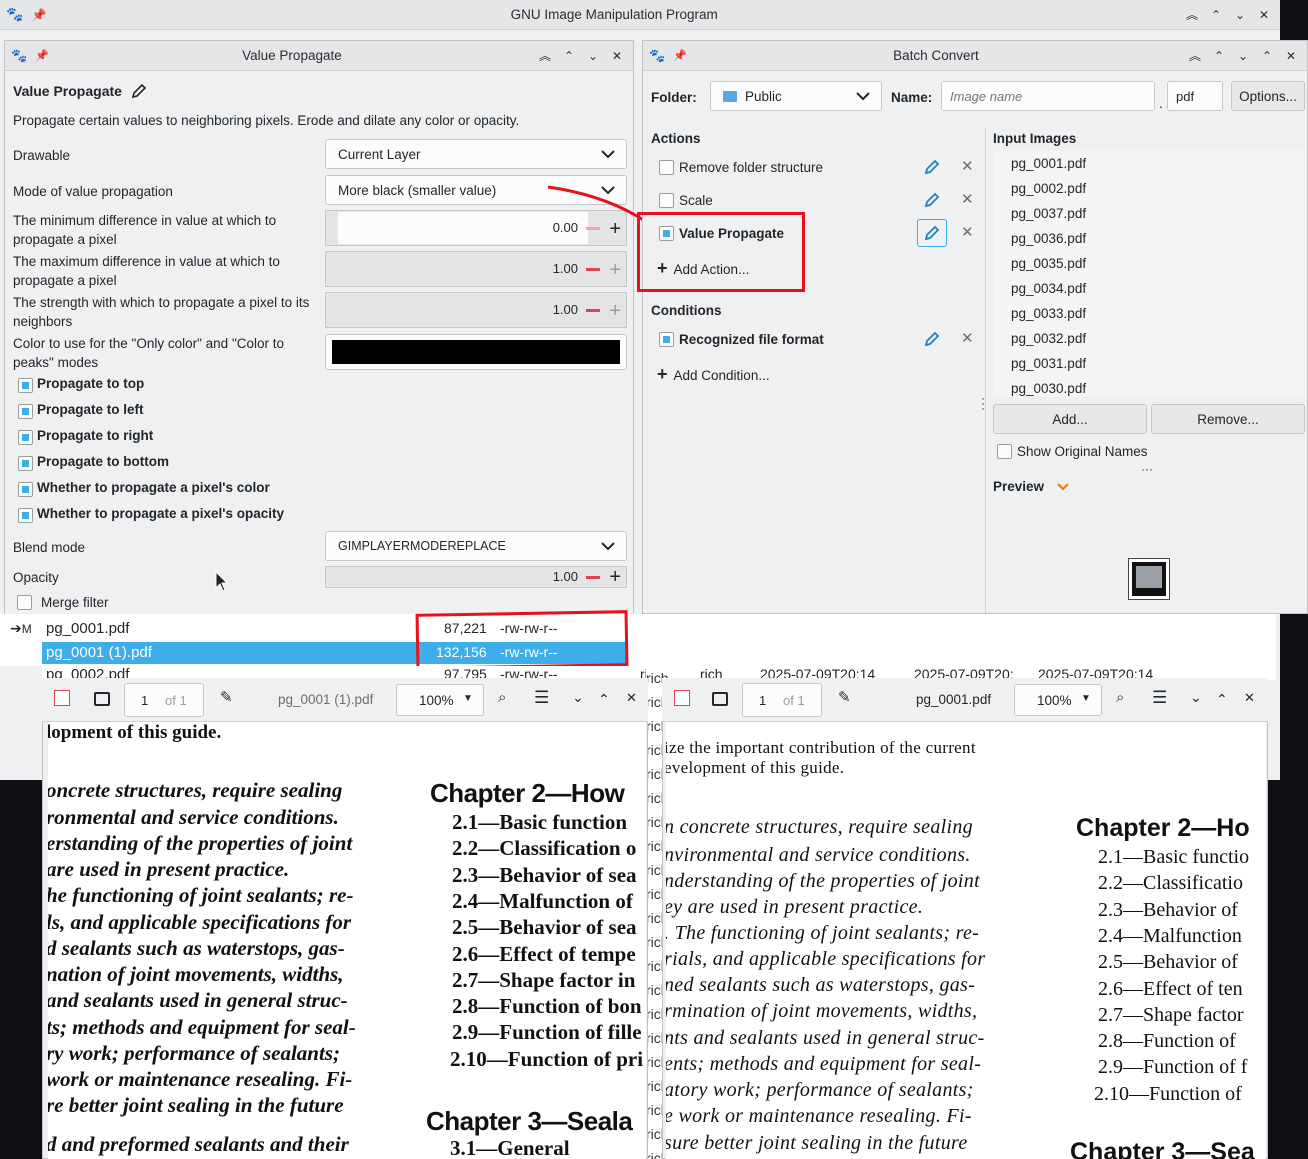 The height and width of the screenshot is (1159, 1308). I want to click on caret-down-icon: ▼, so click(468, 698).